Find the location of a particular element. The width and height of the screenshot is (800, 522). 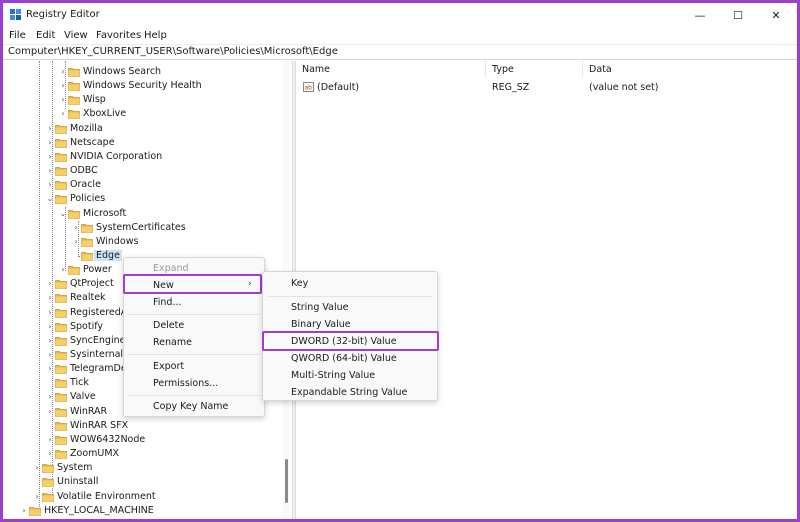

sub-qword-value: QWORD (64-bit) Value is located at coordinates (350, 359).